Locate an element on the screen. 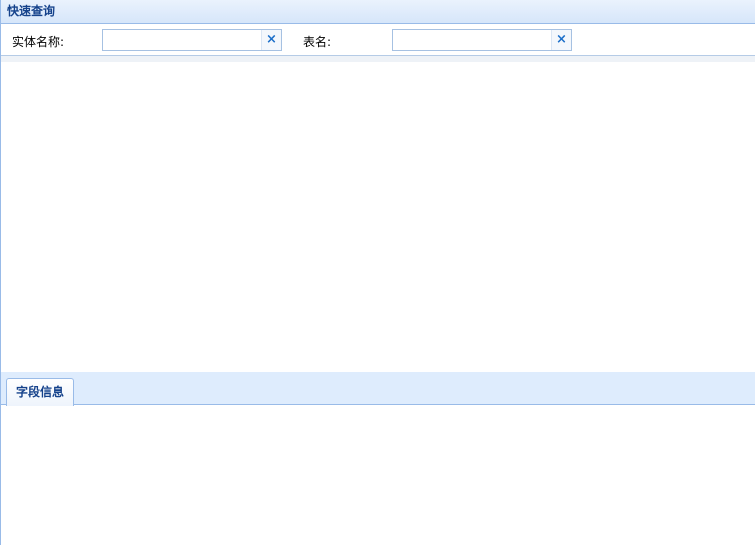 The height and width of the screenshot is (545, 755). tab-strip: 字段信息 is located at coordinates (378, 389).